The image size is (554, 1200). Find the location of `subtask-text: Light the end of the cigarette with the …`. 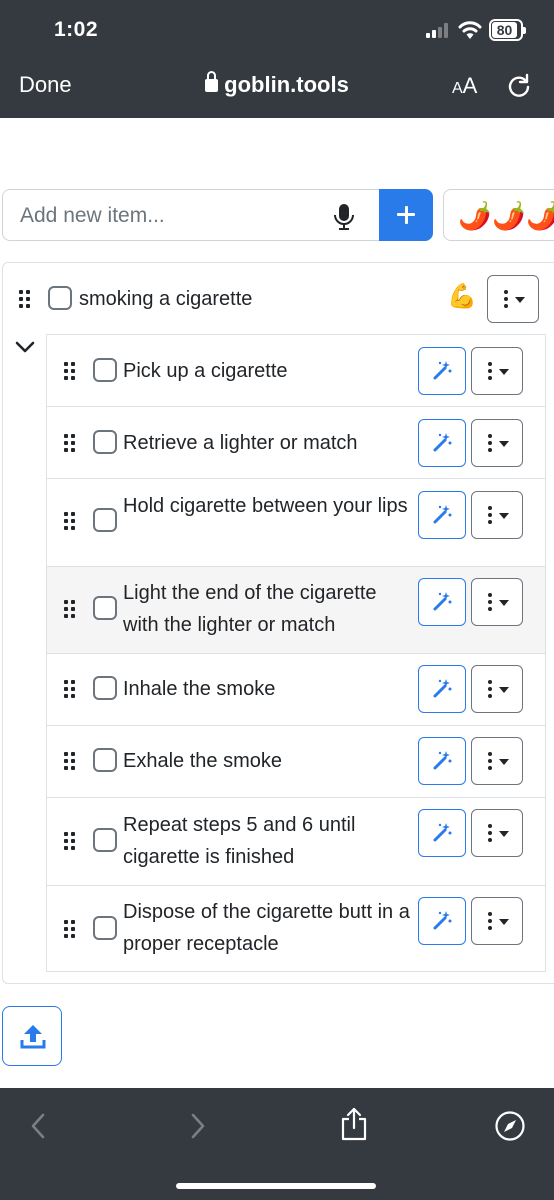

subtask-text: Light the end of the cigarette with the … is located at coordinates (250, 609).